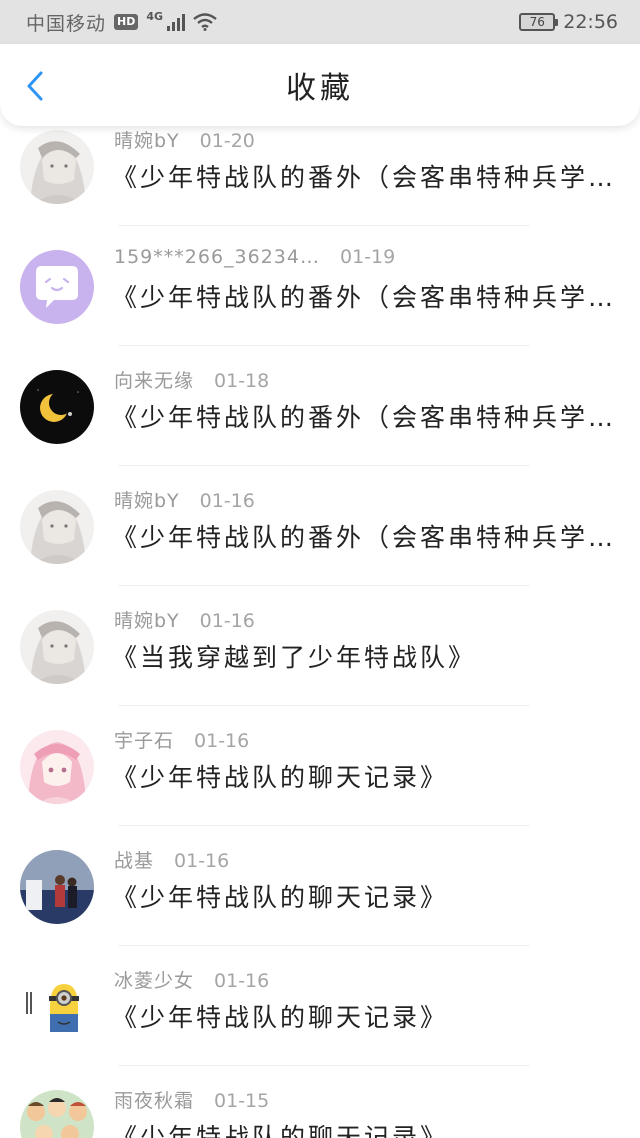 This screenshot has height=1138, width=640. Describe the element at coordinates (134, 859) in the screenshot. I see `username: 战基` at that location.